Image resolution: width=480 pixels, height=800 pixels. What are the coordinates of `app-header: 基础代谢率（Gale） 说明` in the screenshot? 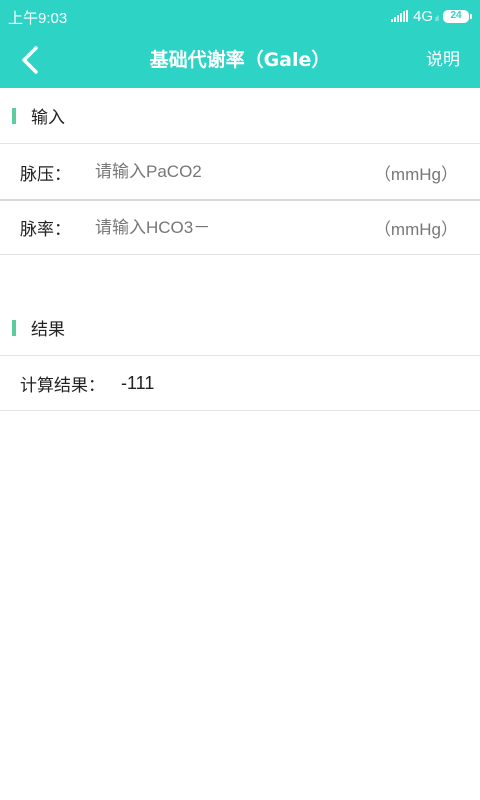 It's located at (240, 60).